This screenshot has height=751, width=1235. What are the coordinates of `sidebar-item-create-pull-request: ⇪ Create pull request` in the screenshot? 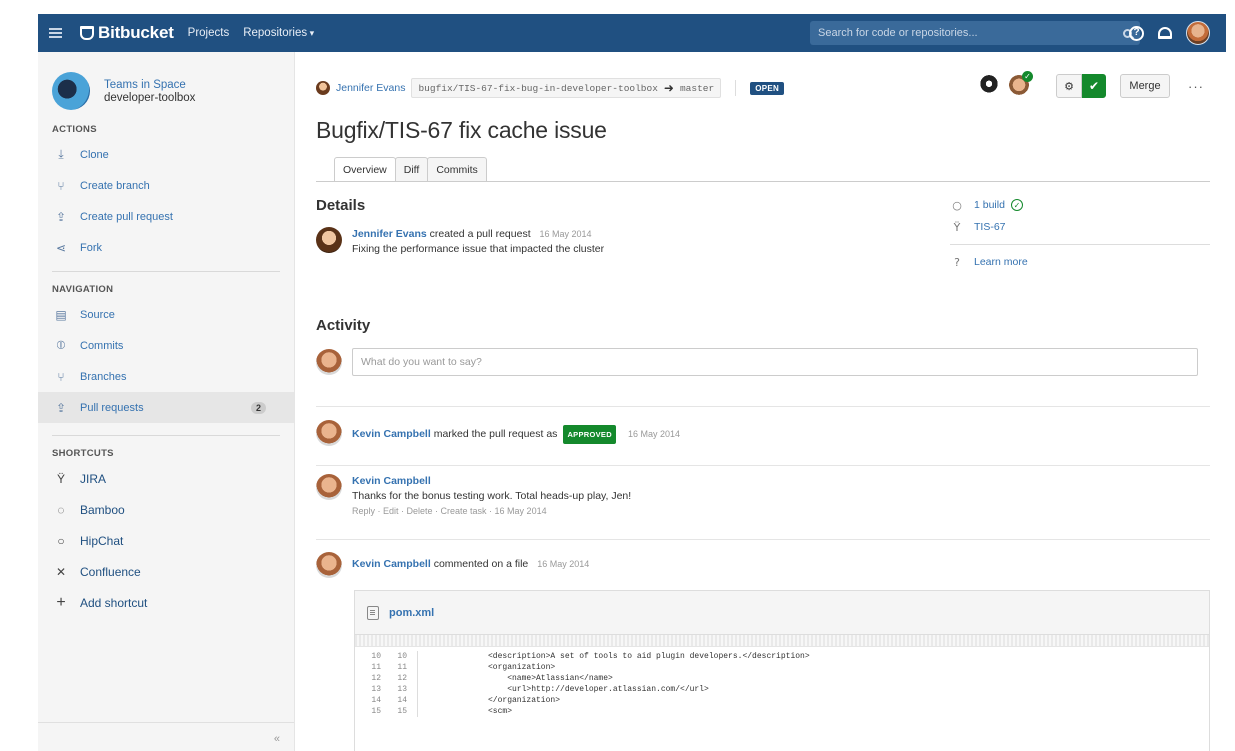 It's located at (166, 216).